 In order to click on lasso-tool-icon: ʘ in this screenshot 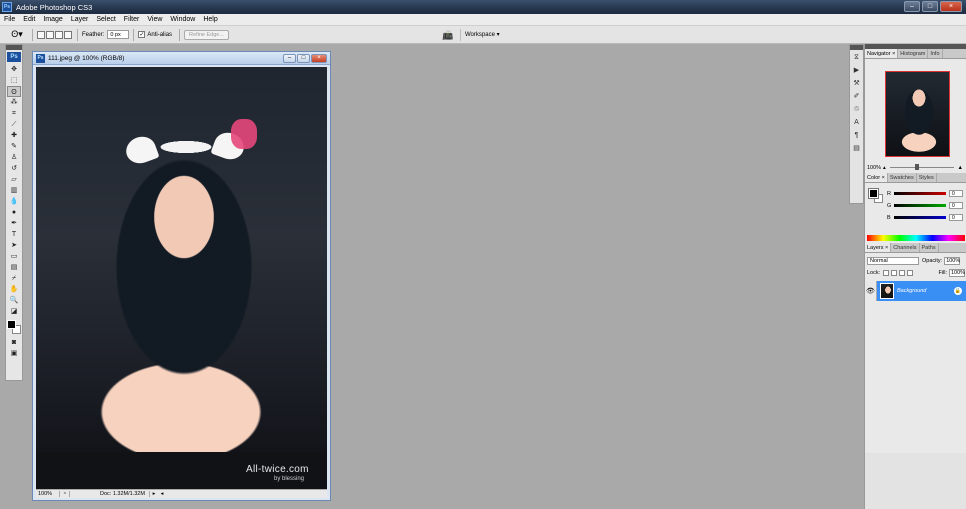, I will do `click(14, 91)`.